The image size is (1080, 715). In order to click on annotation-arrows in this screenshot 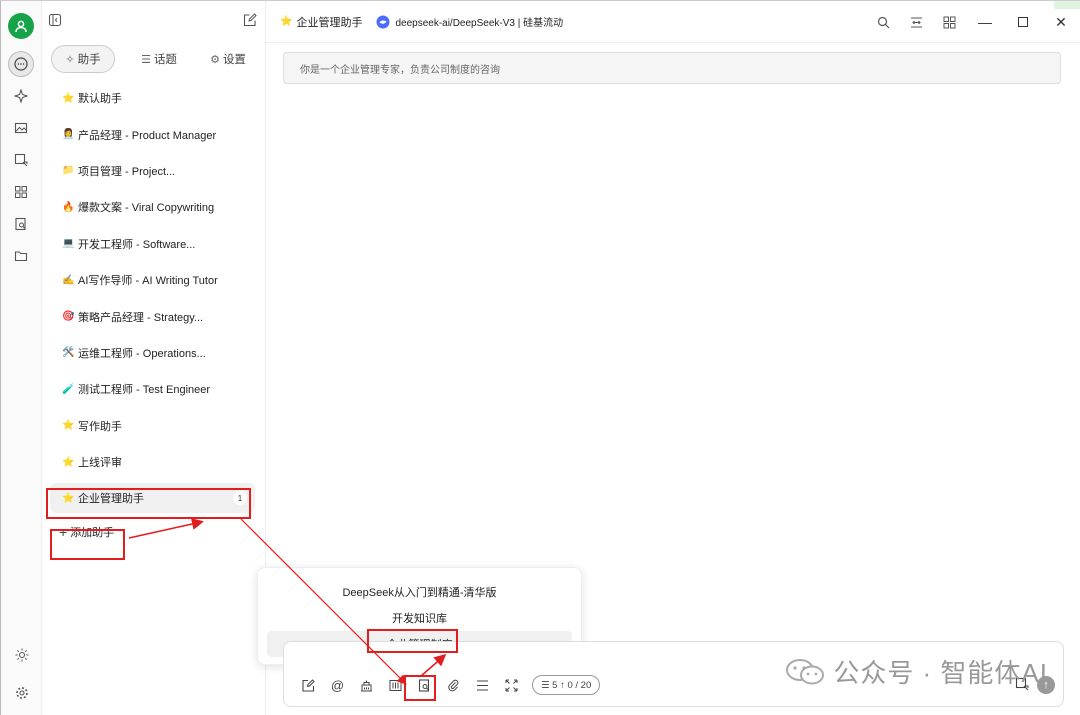, I will do `click(287, 601)`.